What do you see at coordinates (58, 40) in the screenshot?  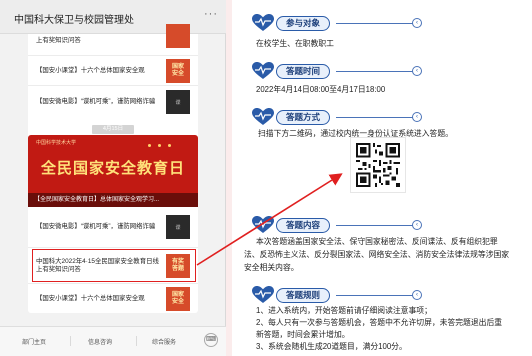 I see `list-item-title: 上有奖知识问答` at bounding box center [58, 40].